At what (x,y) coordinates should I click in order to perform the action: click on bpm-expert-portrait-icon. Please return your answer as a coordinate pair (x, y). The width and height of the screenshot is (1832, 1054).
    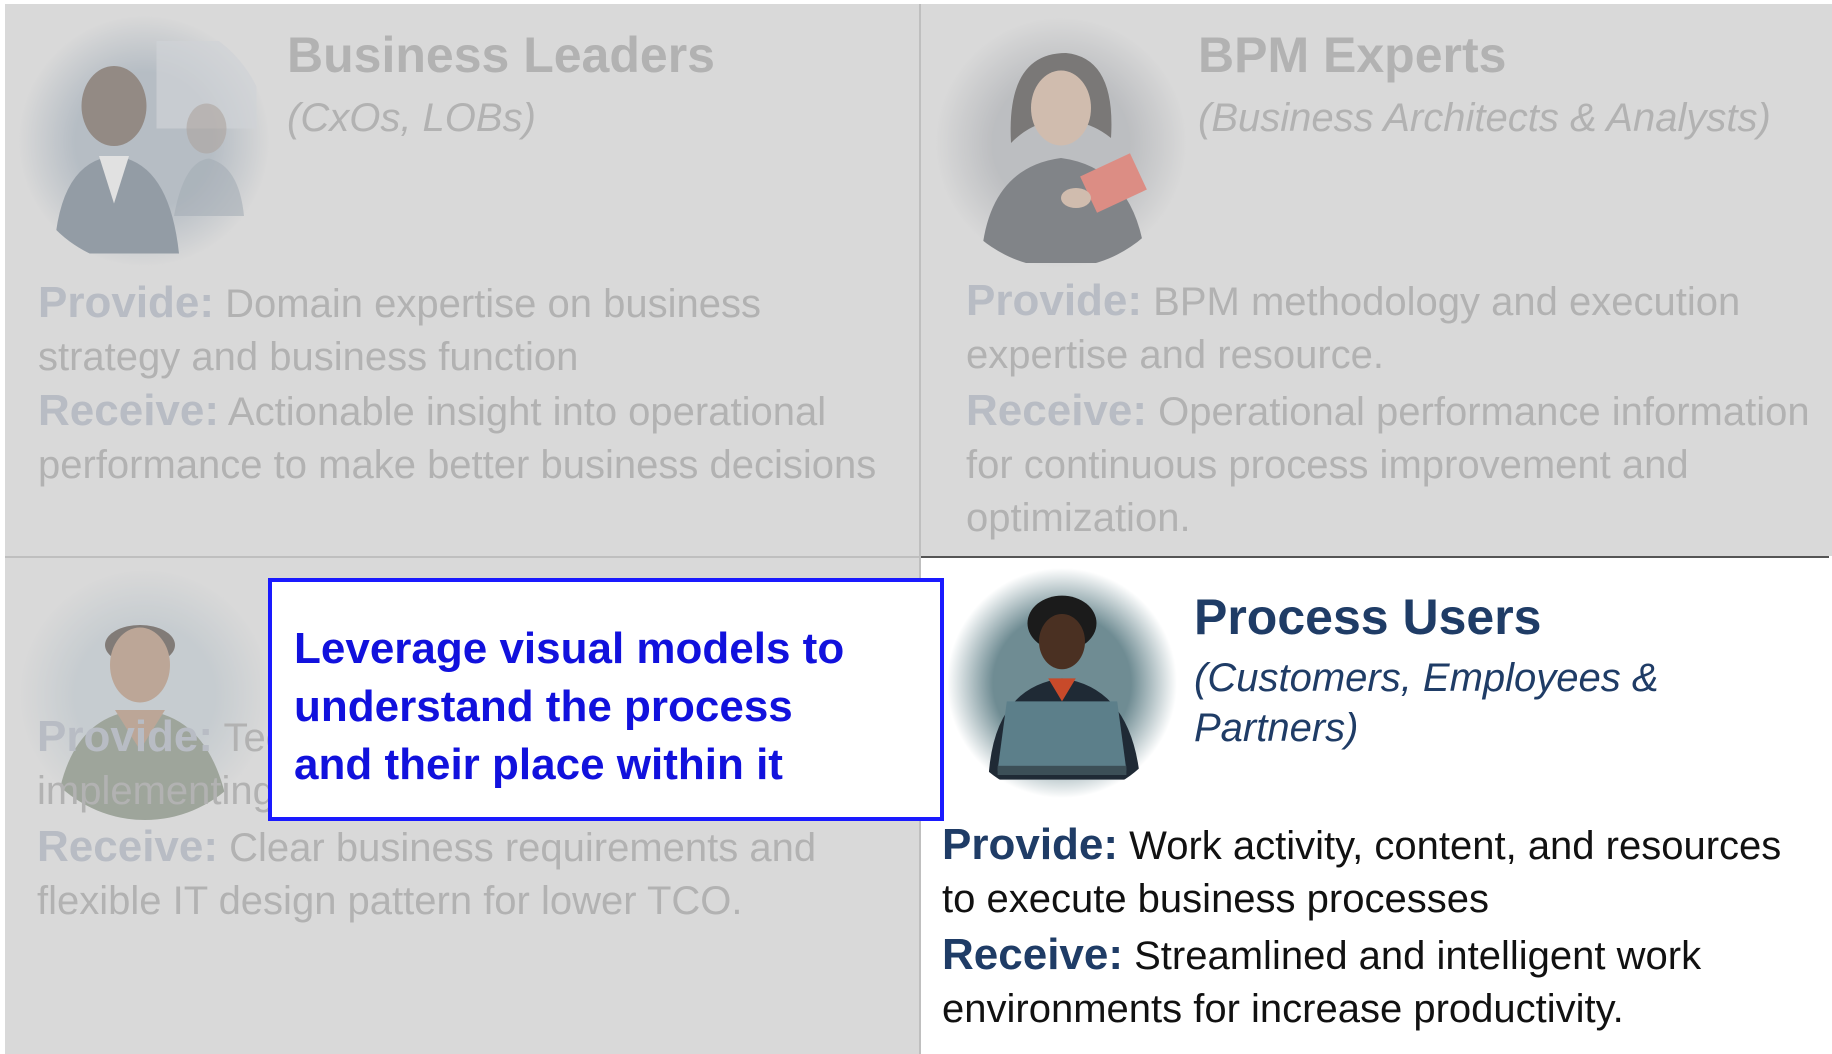
    Looking at the image, I should click on (1061, 143).